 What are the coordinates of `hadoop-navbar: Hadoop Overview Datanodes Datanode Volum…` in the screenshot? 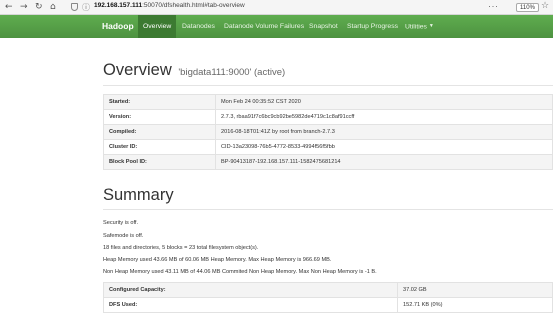 It's located at (276, 26).